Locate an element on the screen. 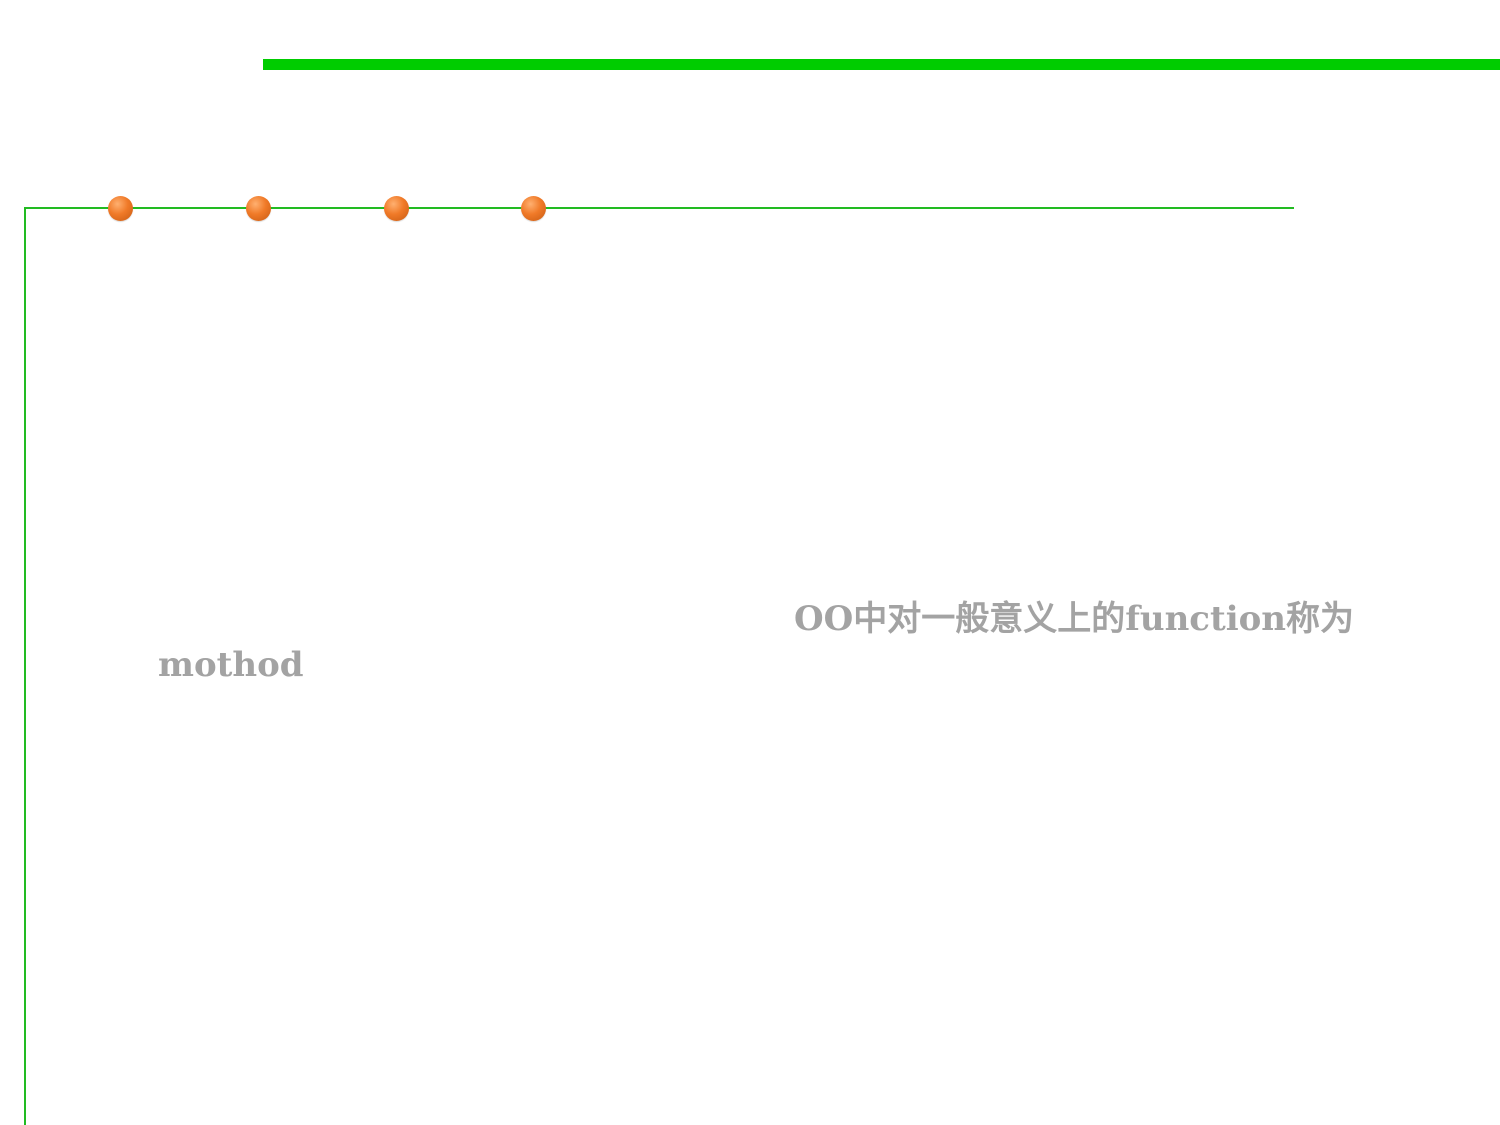 Image resolution: width=1500 pixels, height=1125 pixels. body-text-line-2: mothod is located at coordinates (231, 665).